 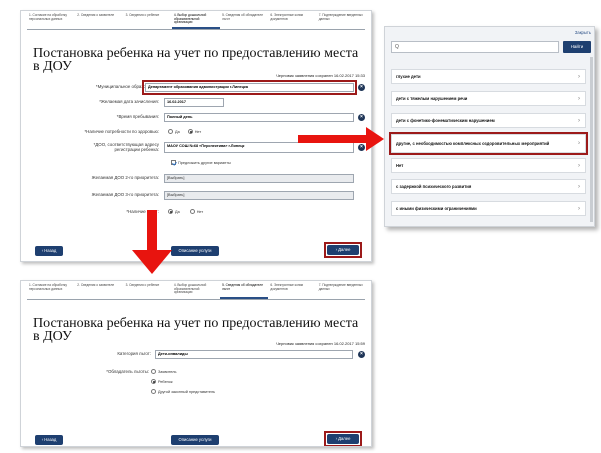 What do you see at coordinates (129, 101) in the screenshot?
I see `desired-date-label: *Желаемая дата зачисления:` at bounding box center [129, 101].